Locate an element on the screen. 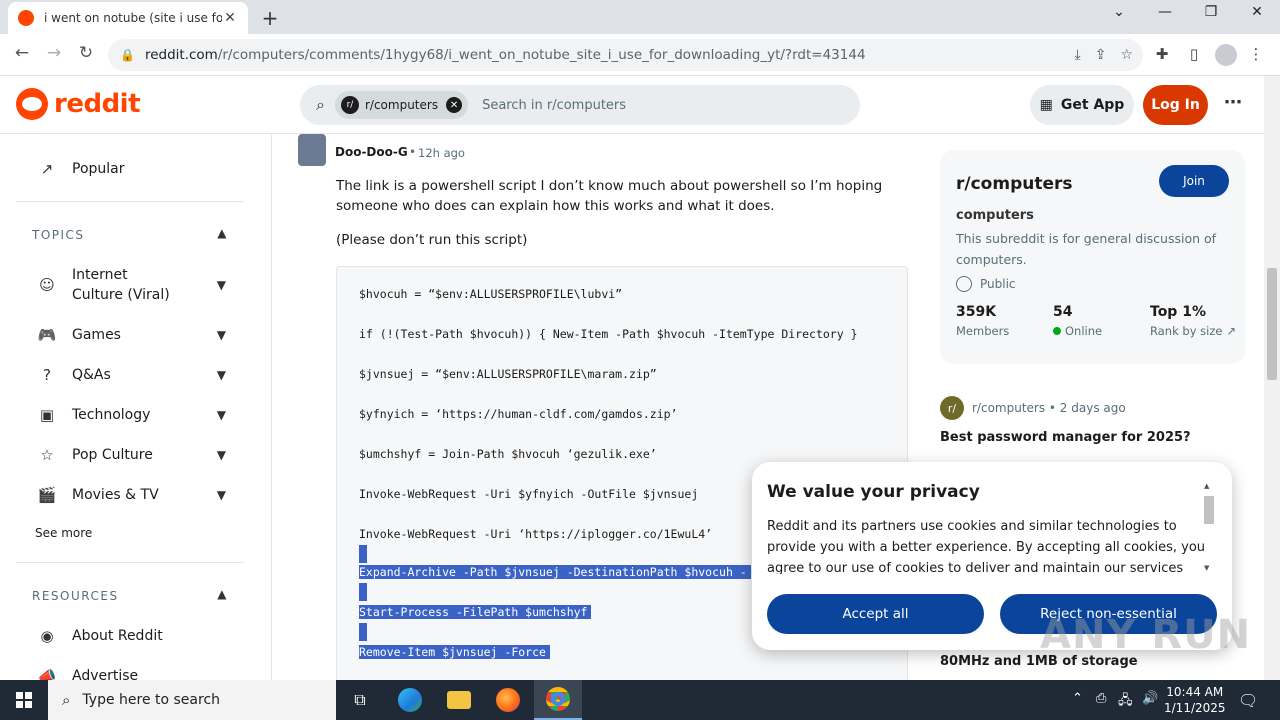  topics-section-header: TOPICS ▲ is located at coordinates (130, 234).